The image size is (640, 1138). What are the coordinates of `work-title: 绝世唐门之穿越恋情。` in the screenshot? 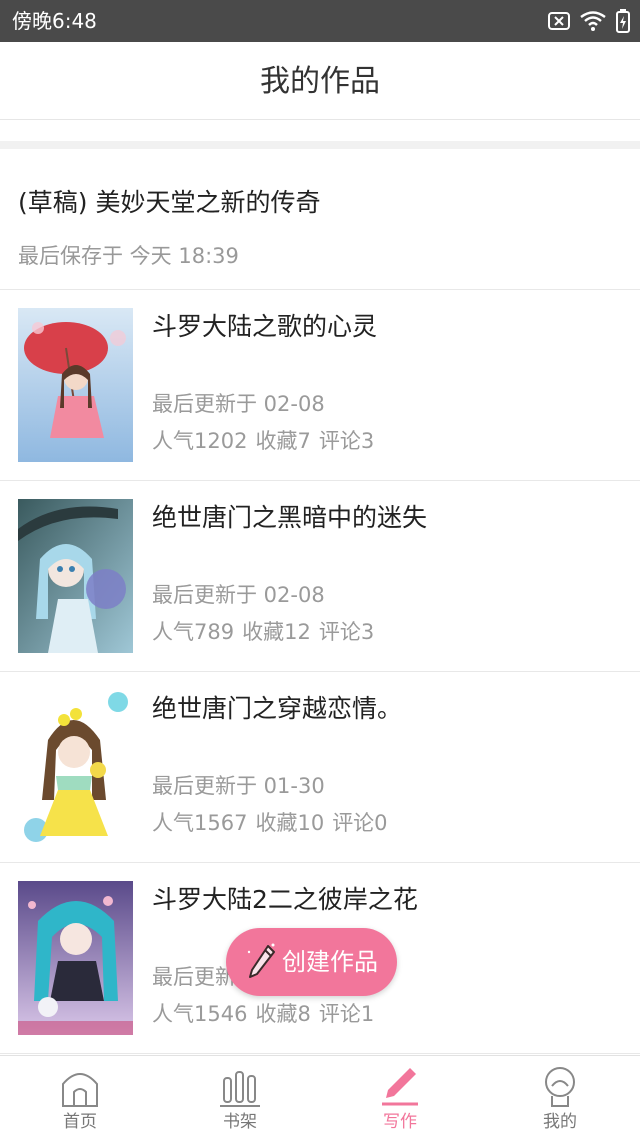 It's located at (277, 708).